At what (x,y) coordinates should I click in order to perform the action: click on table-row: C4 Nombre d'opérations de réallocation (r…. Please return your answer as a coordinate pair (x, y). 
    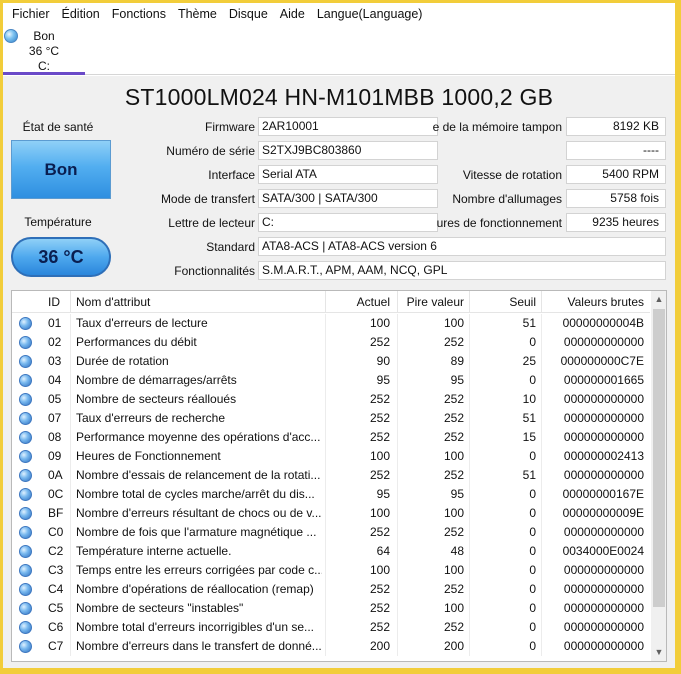
    Looking at the image, I should click on (331, 589).